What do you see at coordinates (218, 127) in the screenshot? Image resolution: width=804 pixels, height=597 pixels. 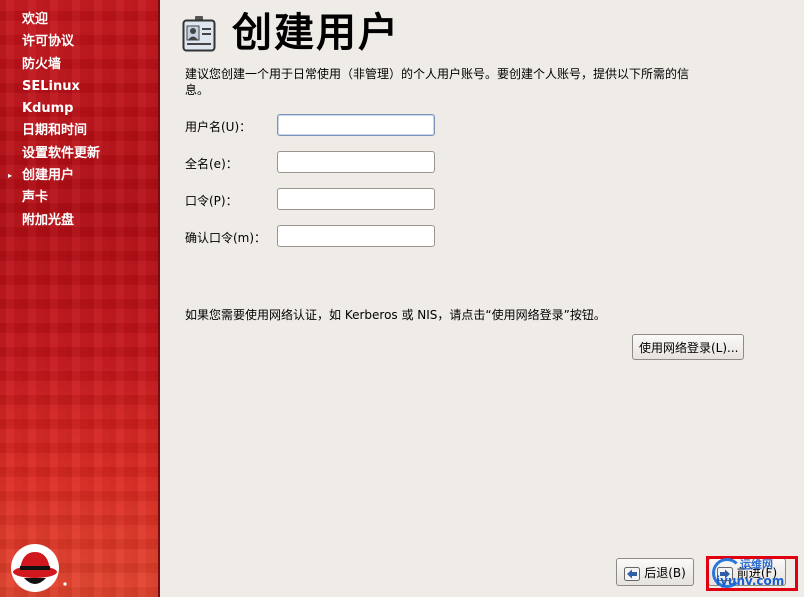 I see `username-label: 用户名(U)：` at bounding box center [218, 127].